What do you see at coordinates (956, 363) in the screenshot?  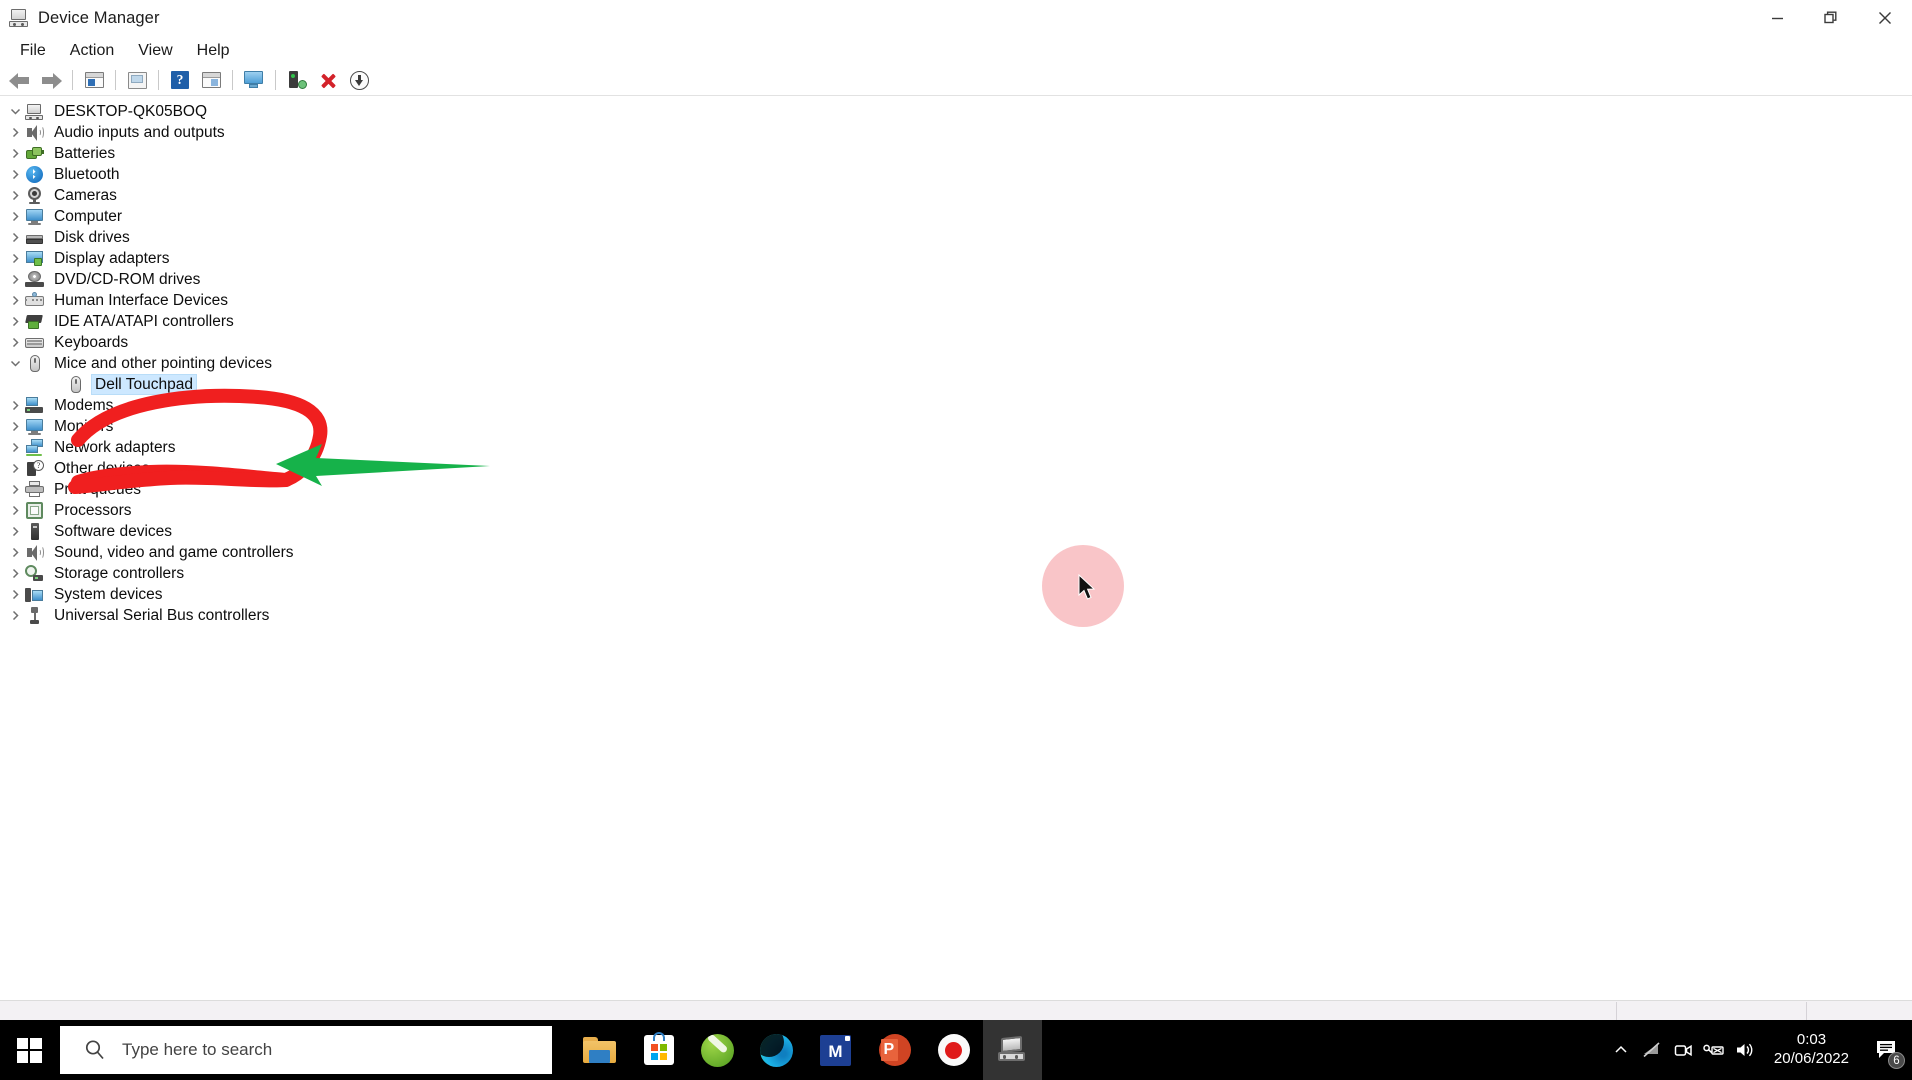 I see `tree-node-mice: Mice and other pointing devices` at bounding box center [956, 363].